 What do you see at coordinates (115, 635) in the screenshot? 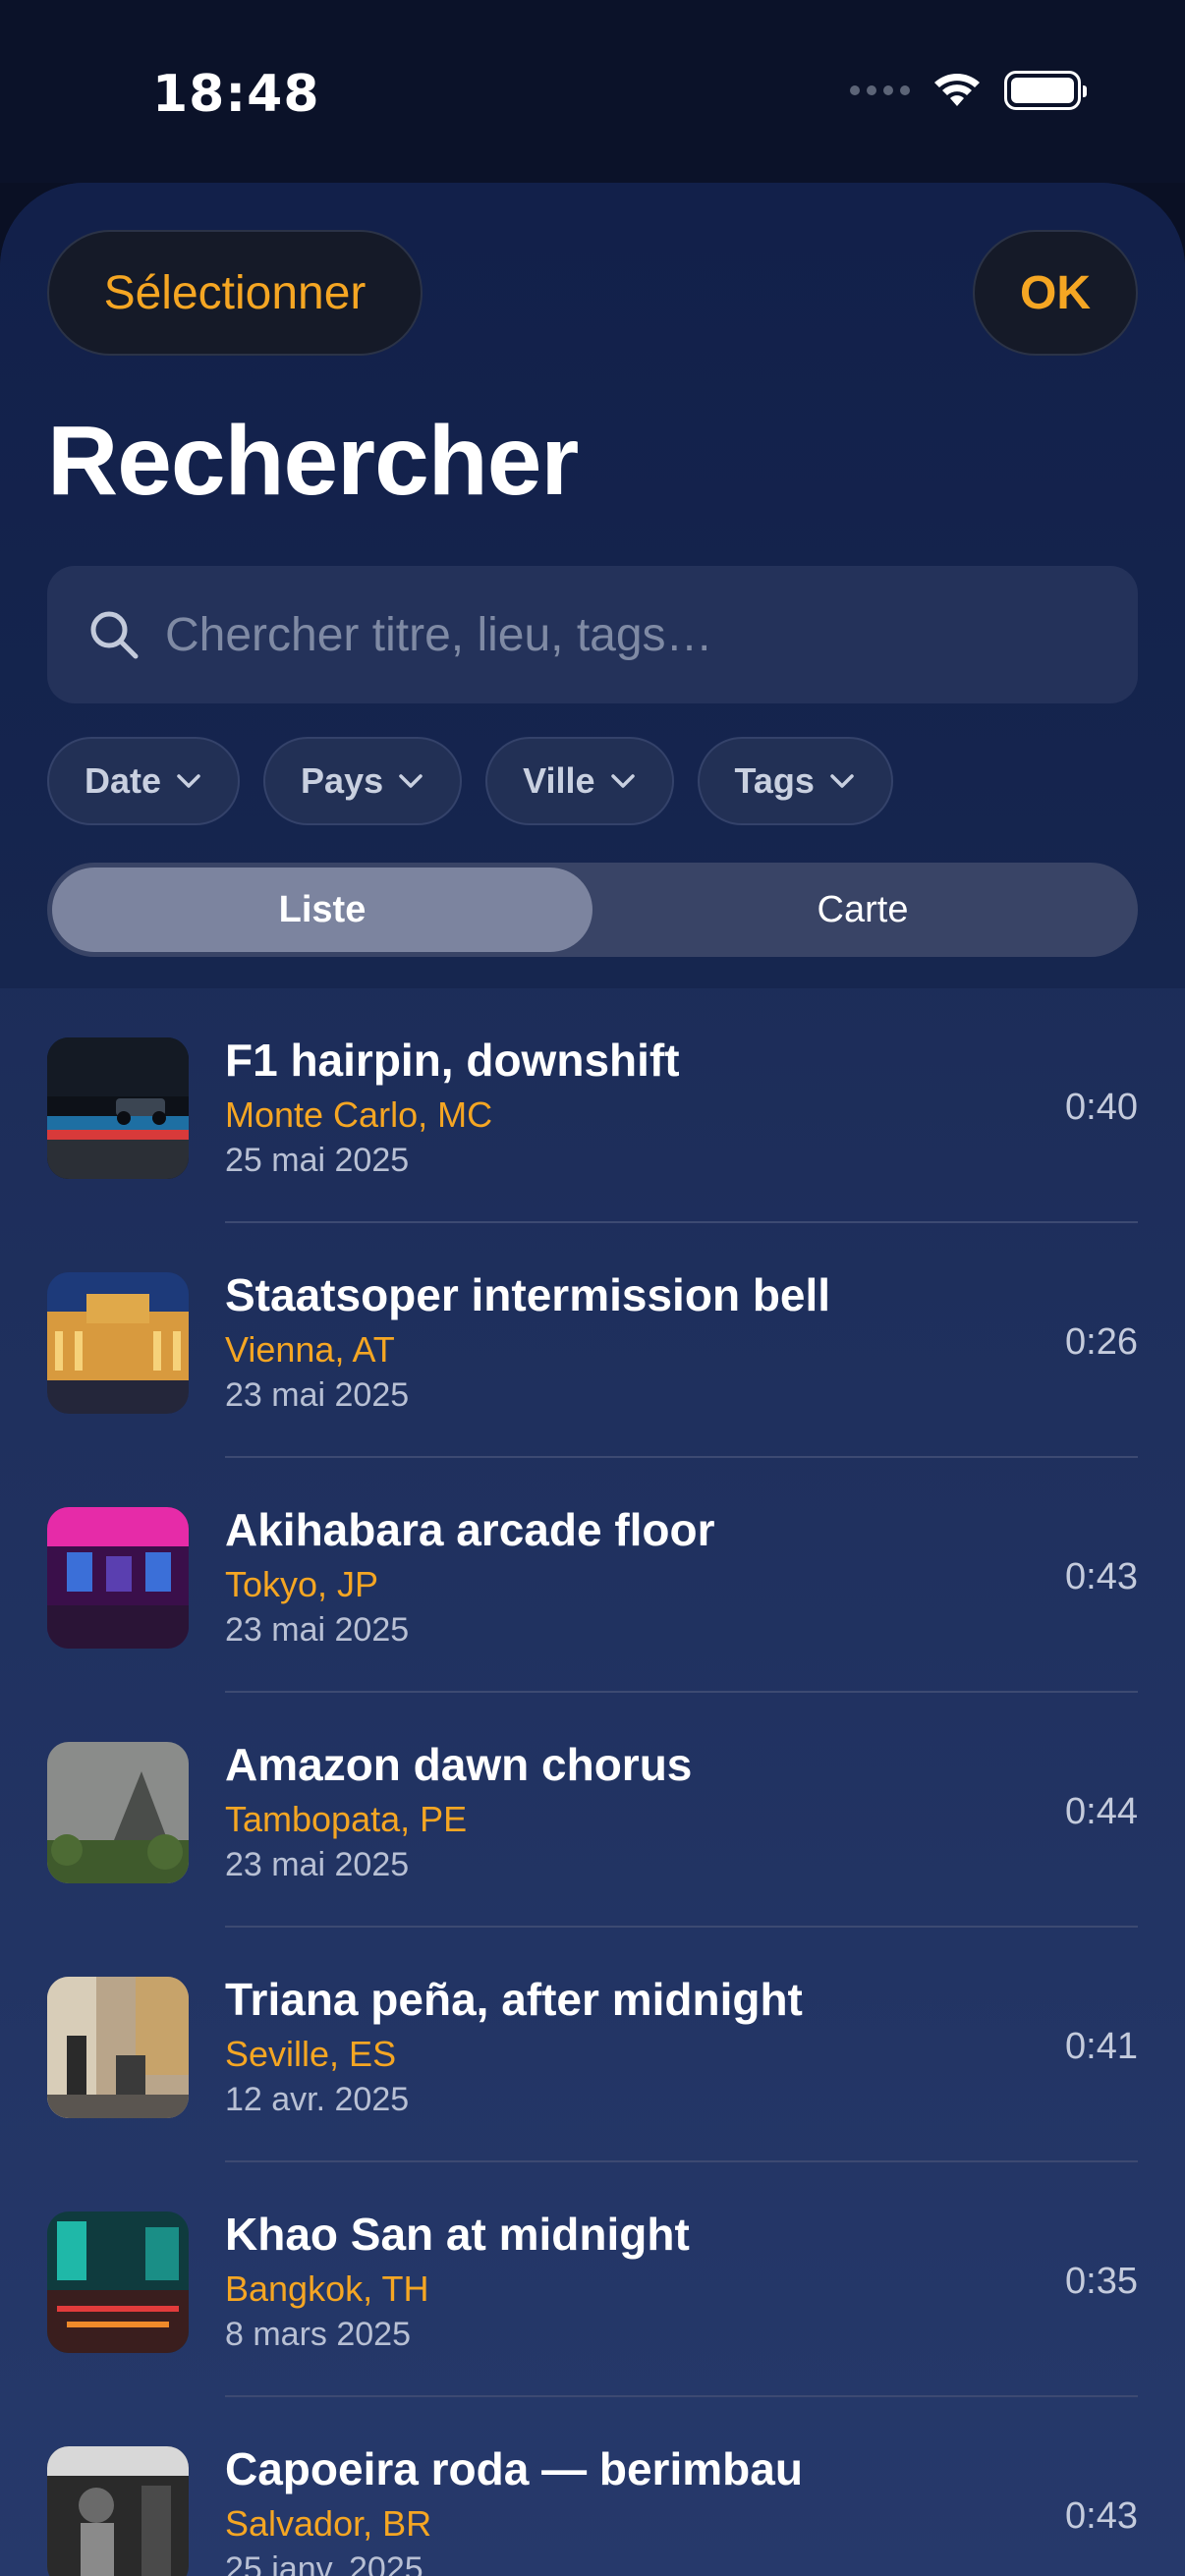
I see `search-icon` at bounding box center [115, 635].